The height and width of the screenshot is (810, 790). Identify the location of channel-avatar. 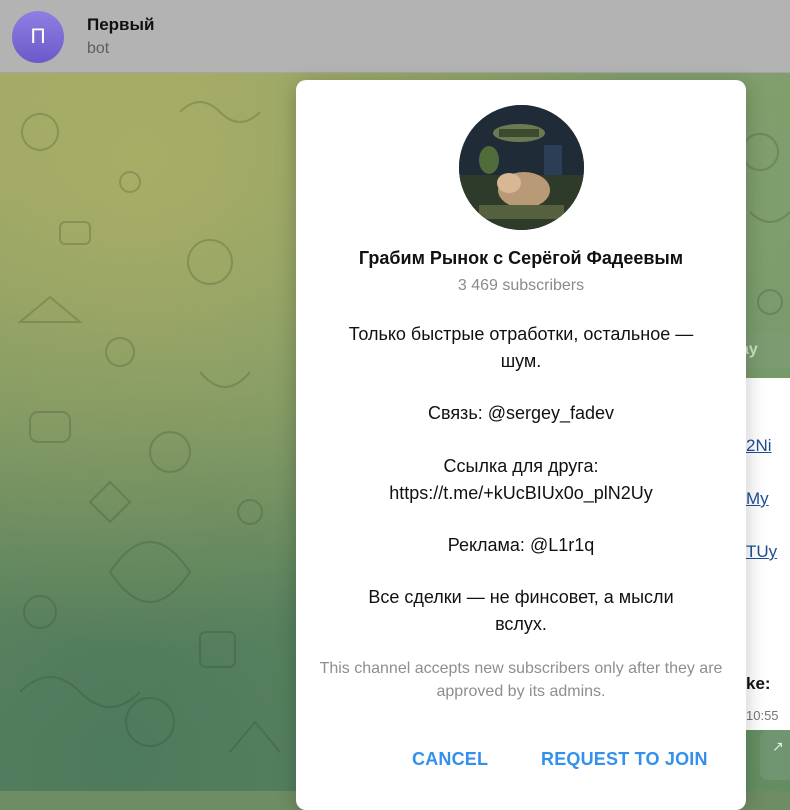
(521, 167).